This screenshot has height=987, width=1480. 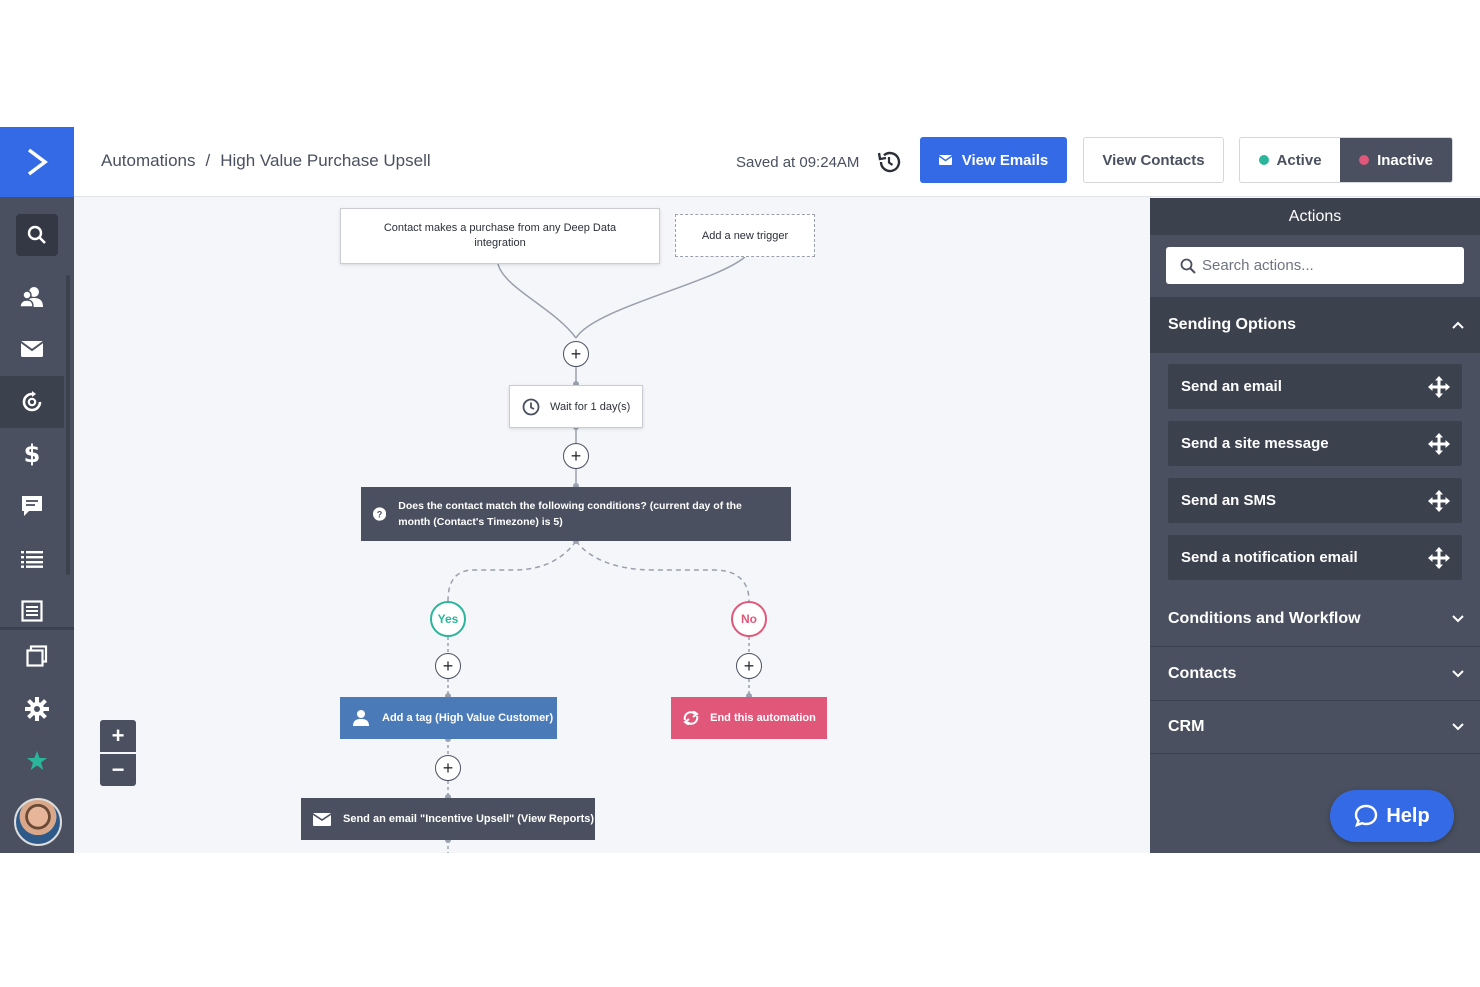 I want to click on left-nav: $, so click(x=37, y=490).